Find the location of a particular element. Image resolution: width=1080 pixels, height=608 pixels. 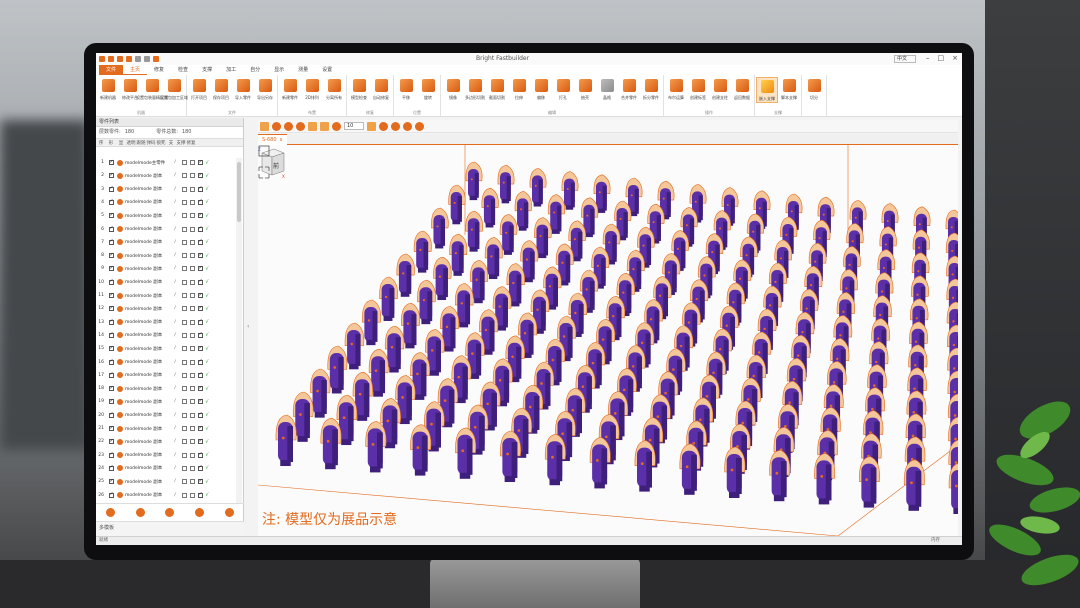

column-header: 弹码 is located at coordinates (151, 142).